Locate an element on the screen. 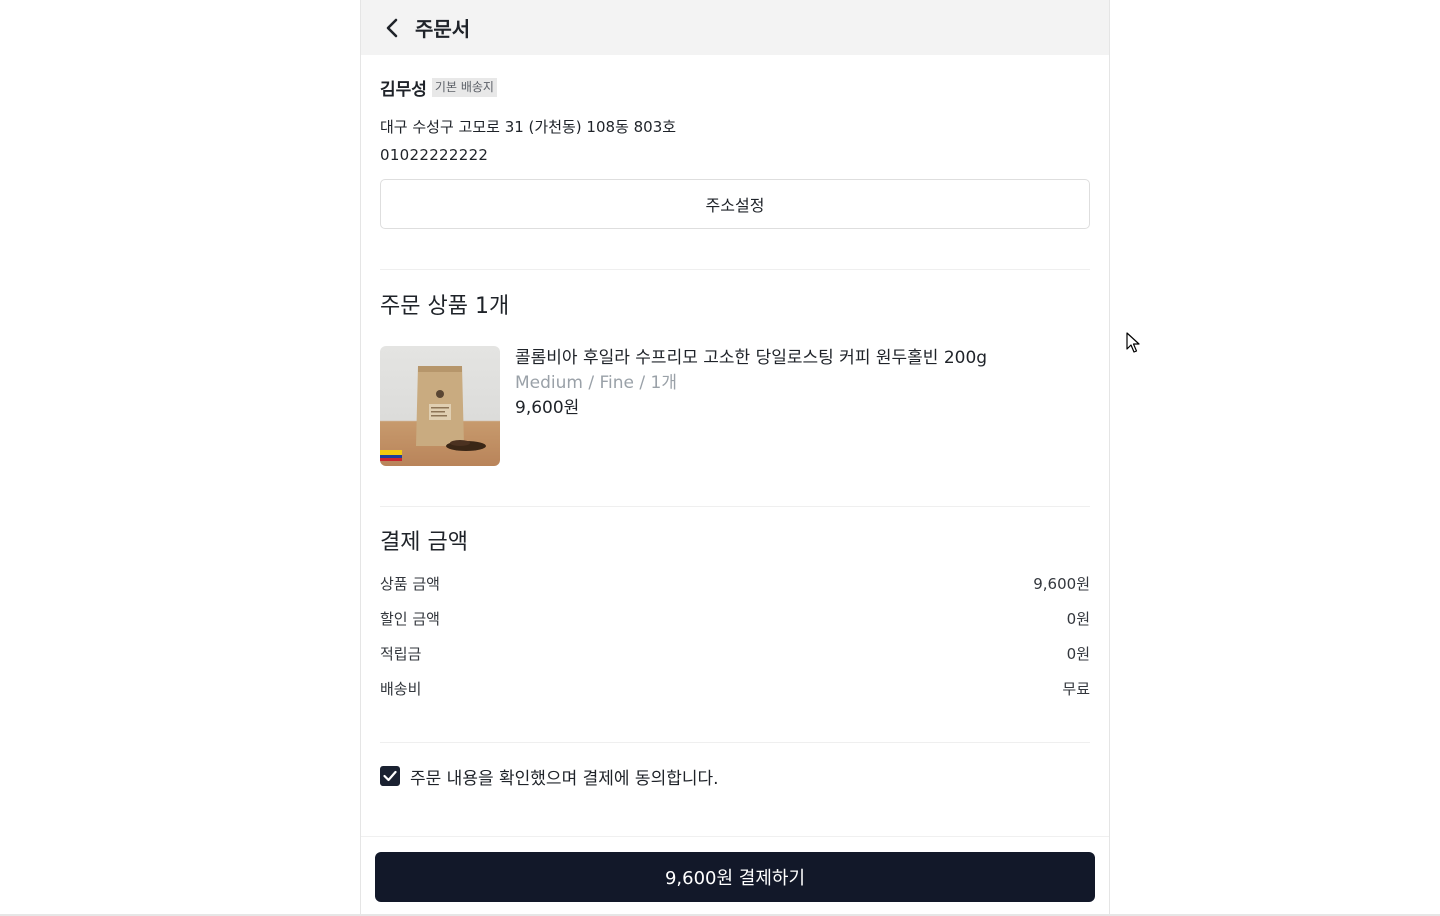 The height and width of the screenshot is (916, 1440). payment-summary: 상품 금액 9,600원 할인 금액 0원 적립금 0원 배송비 무료 is located at coordinates (735, 636).